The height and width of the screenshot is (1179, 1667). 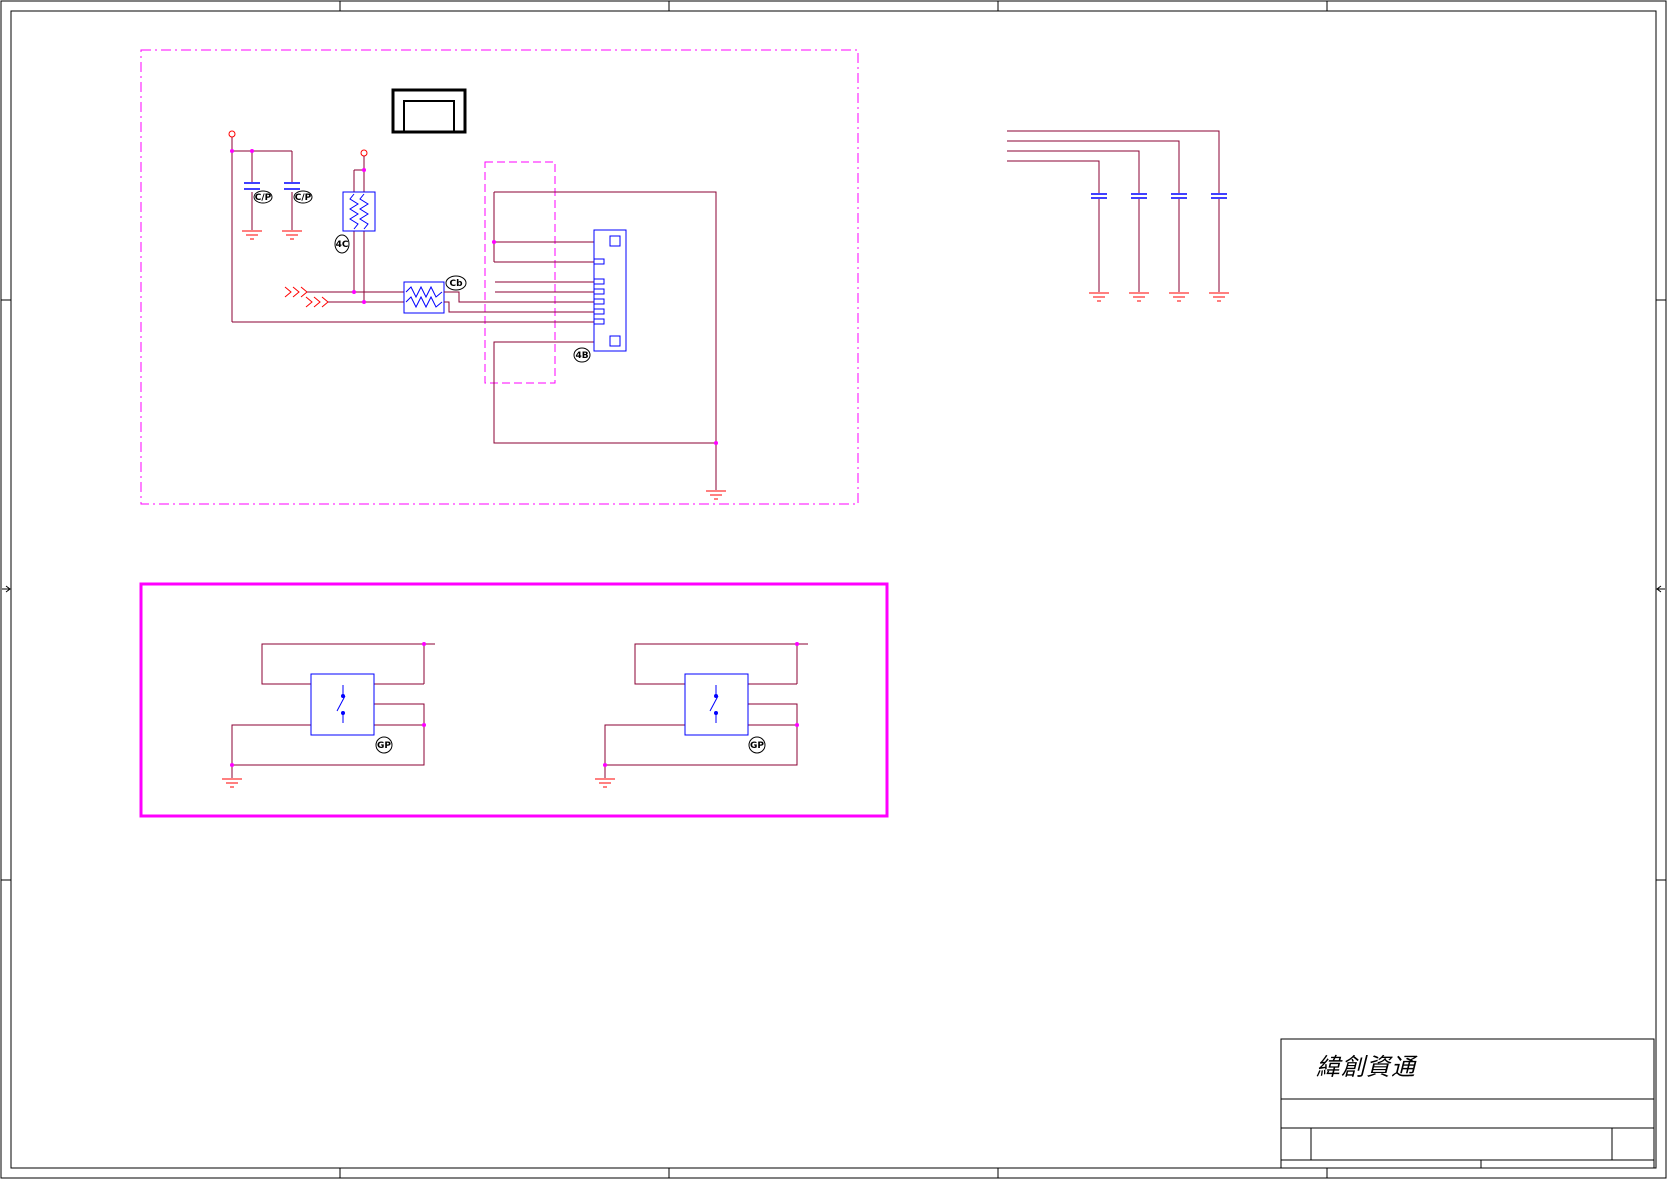 I want to click on svg-text: 4B, so click(x=581, y=356).